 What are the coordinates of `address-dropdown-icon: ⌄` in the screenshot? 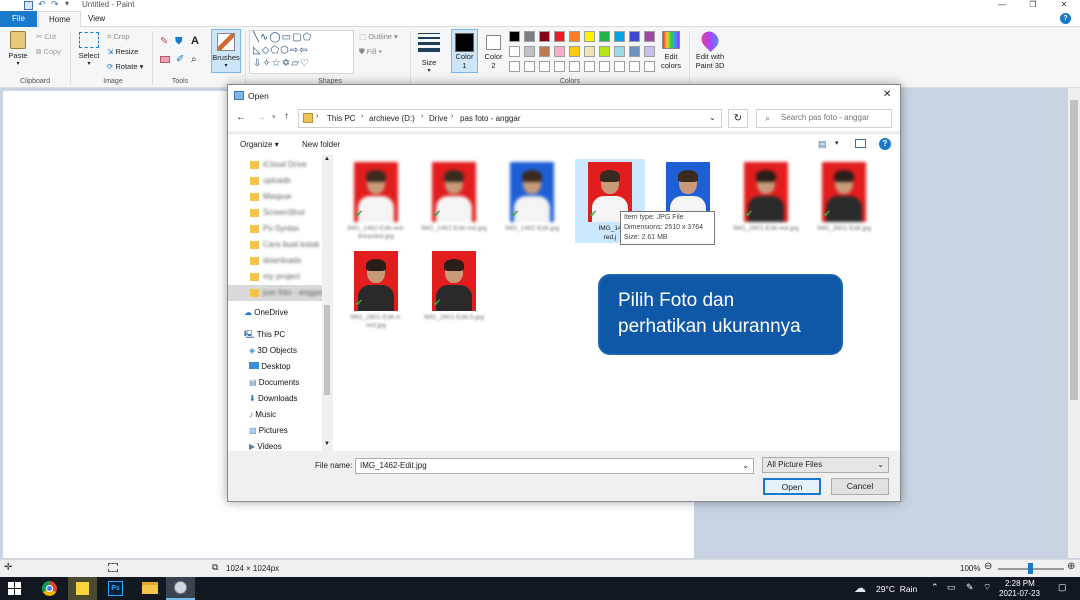 It's located at (712, 117).